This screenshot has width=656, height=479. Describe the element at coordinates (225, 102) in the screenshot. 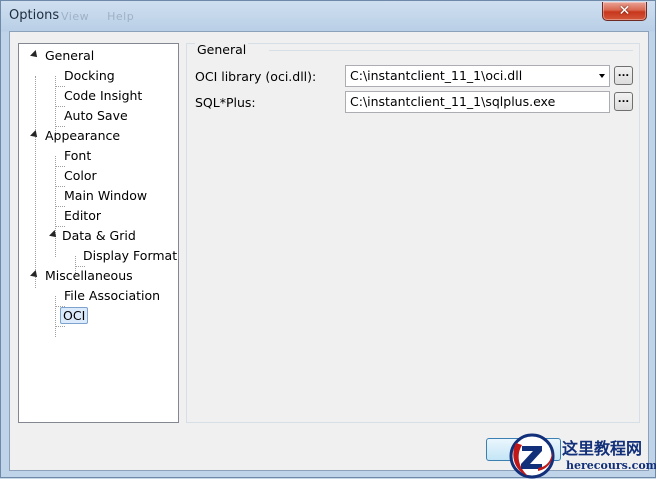

I see `sqlplus-label: SQL*Plus:` at that location.